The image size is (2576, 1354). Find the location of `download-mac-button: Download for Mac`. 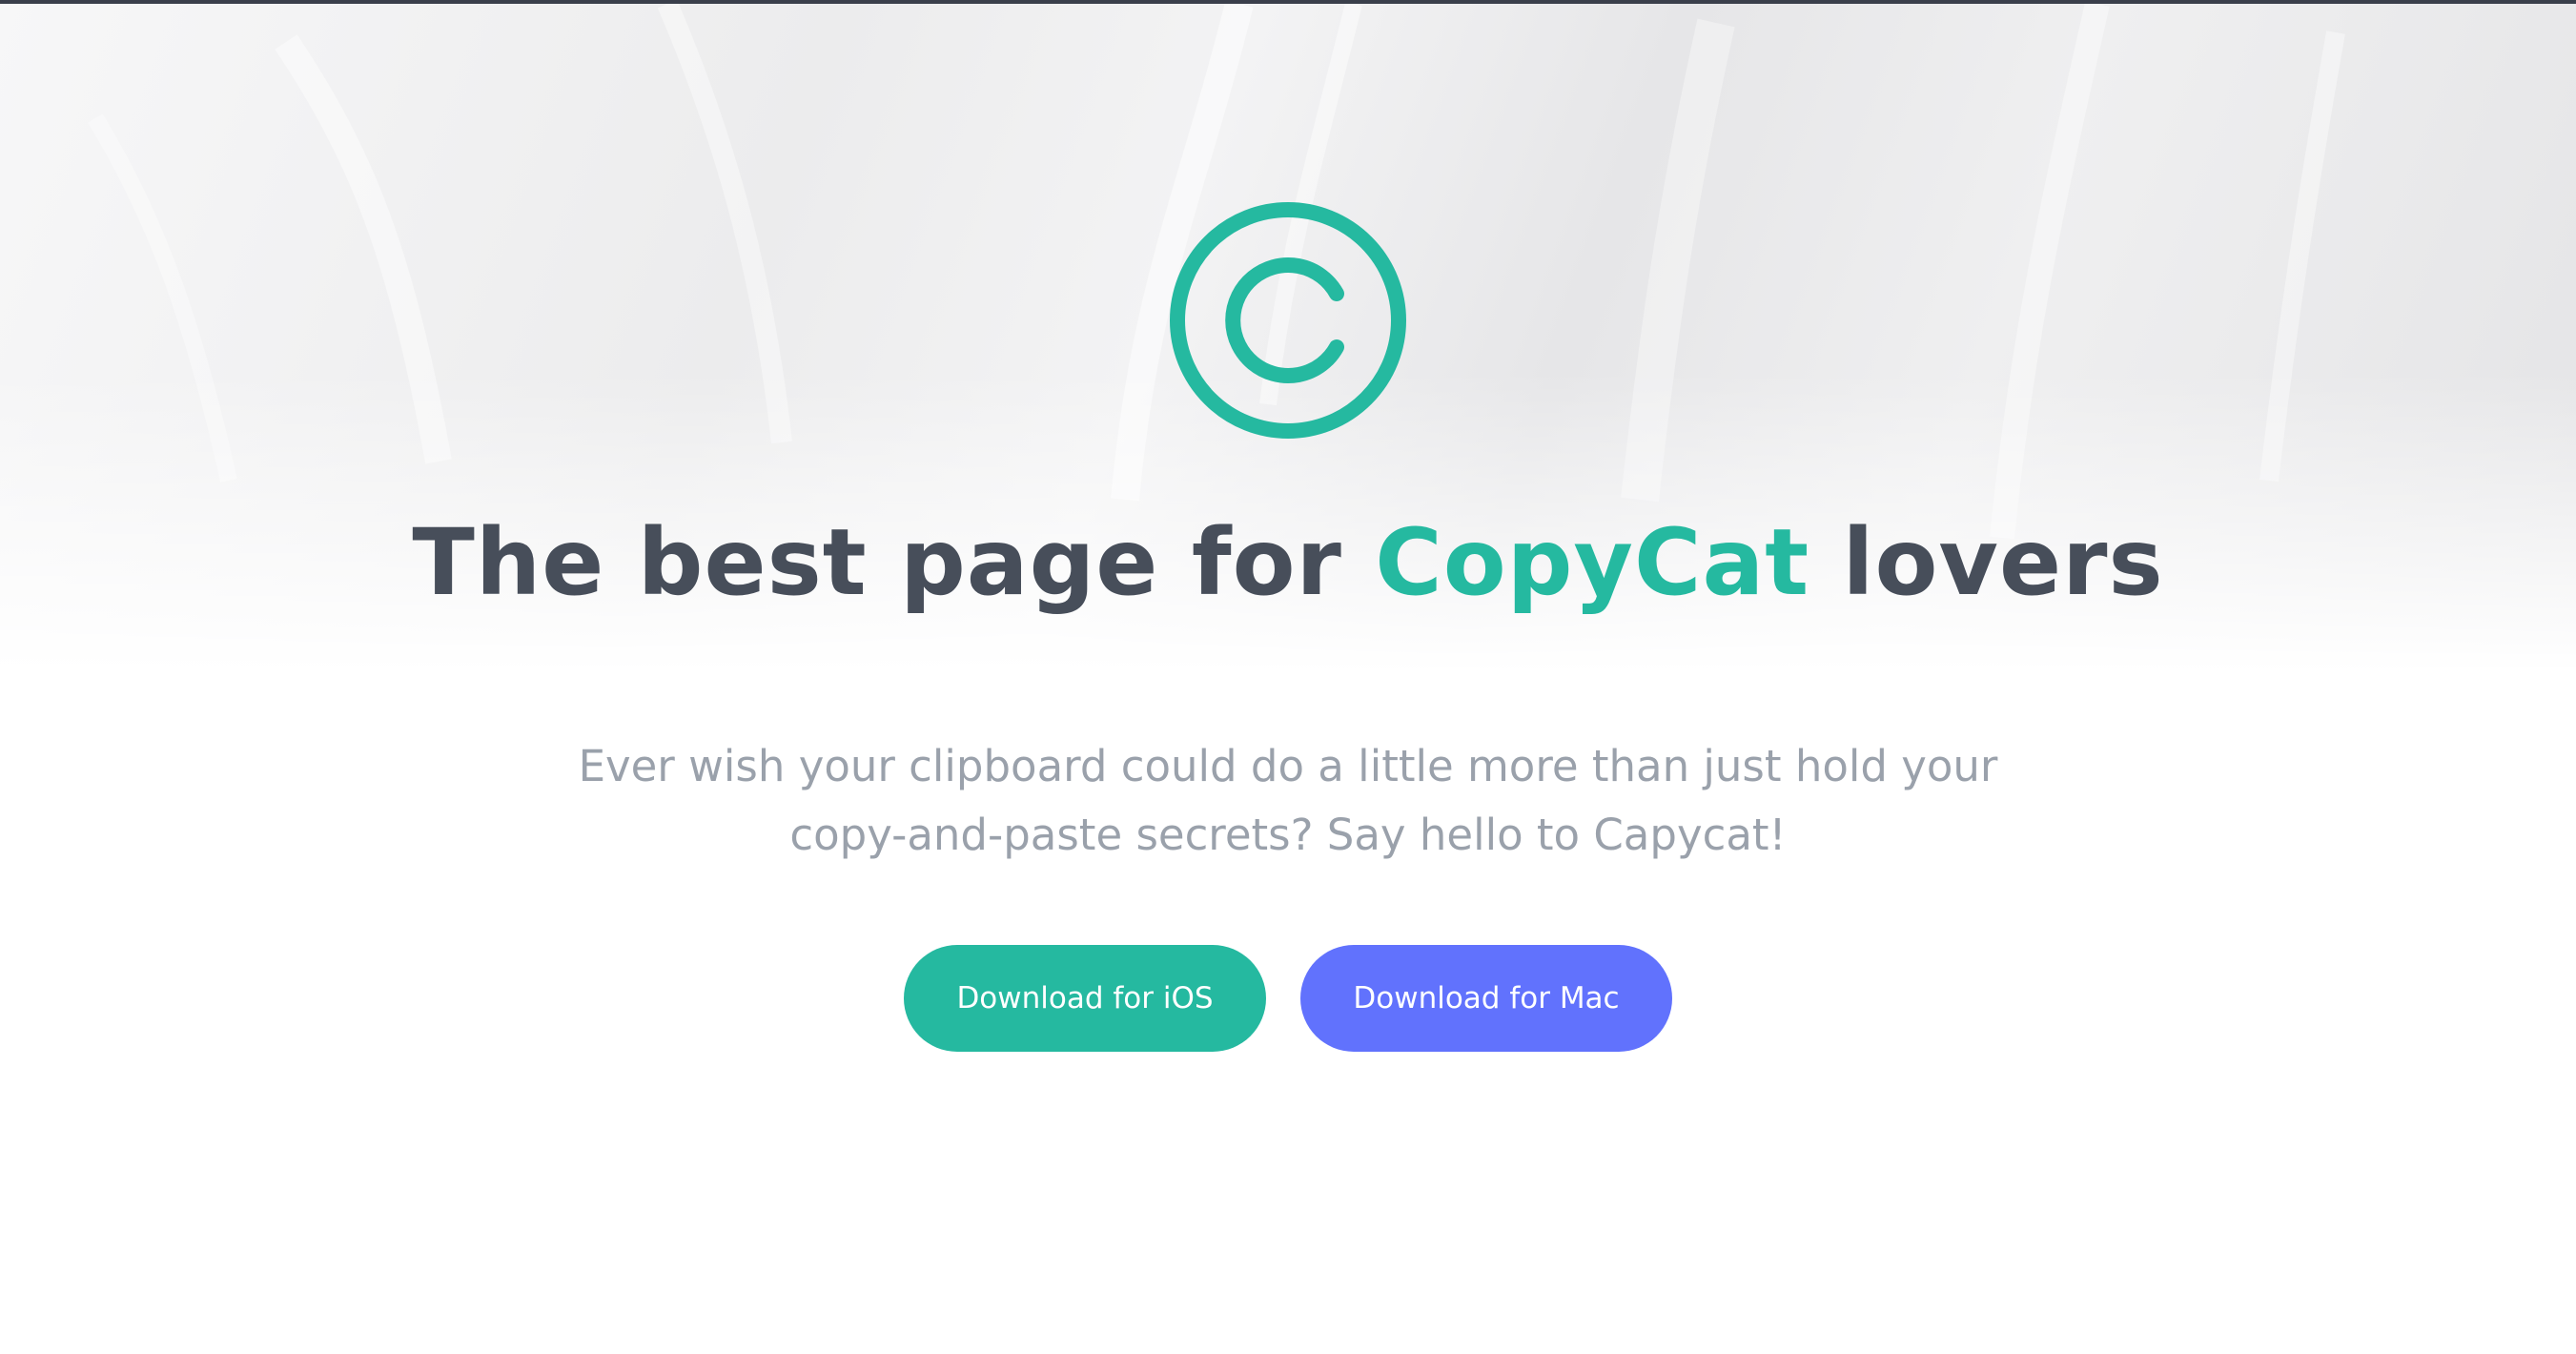

download-mac-button: Download for Mac is located at coordinates (1486, 998).